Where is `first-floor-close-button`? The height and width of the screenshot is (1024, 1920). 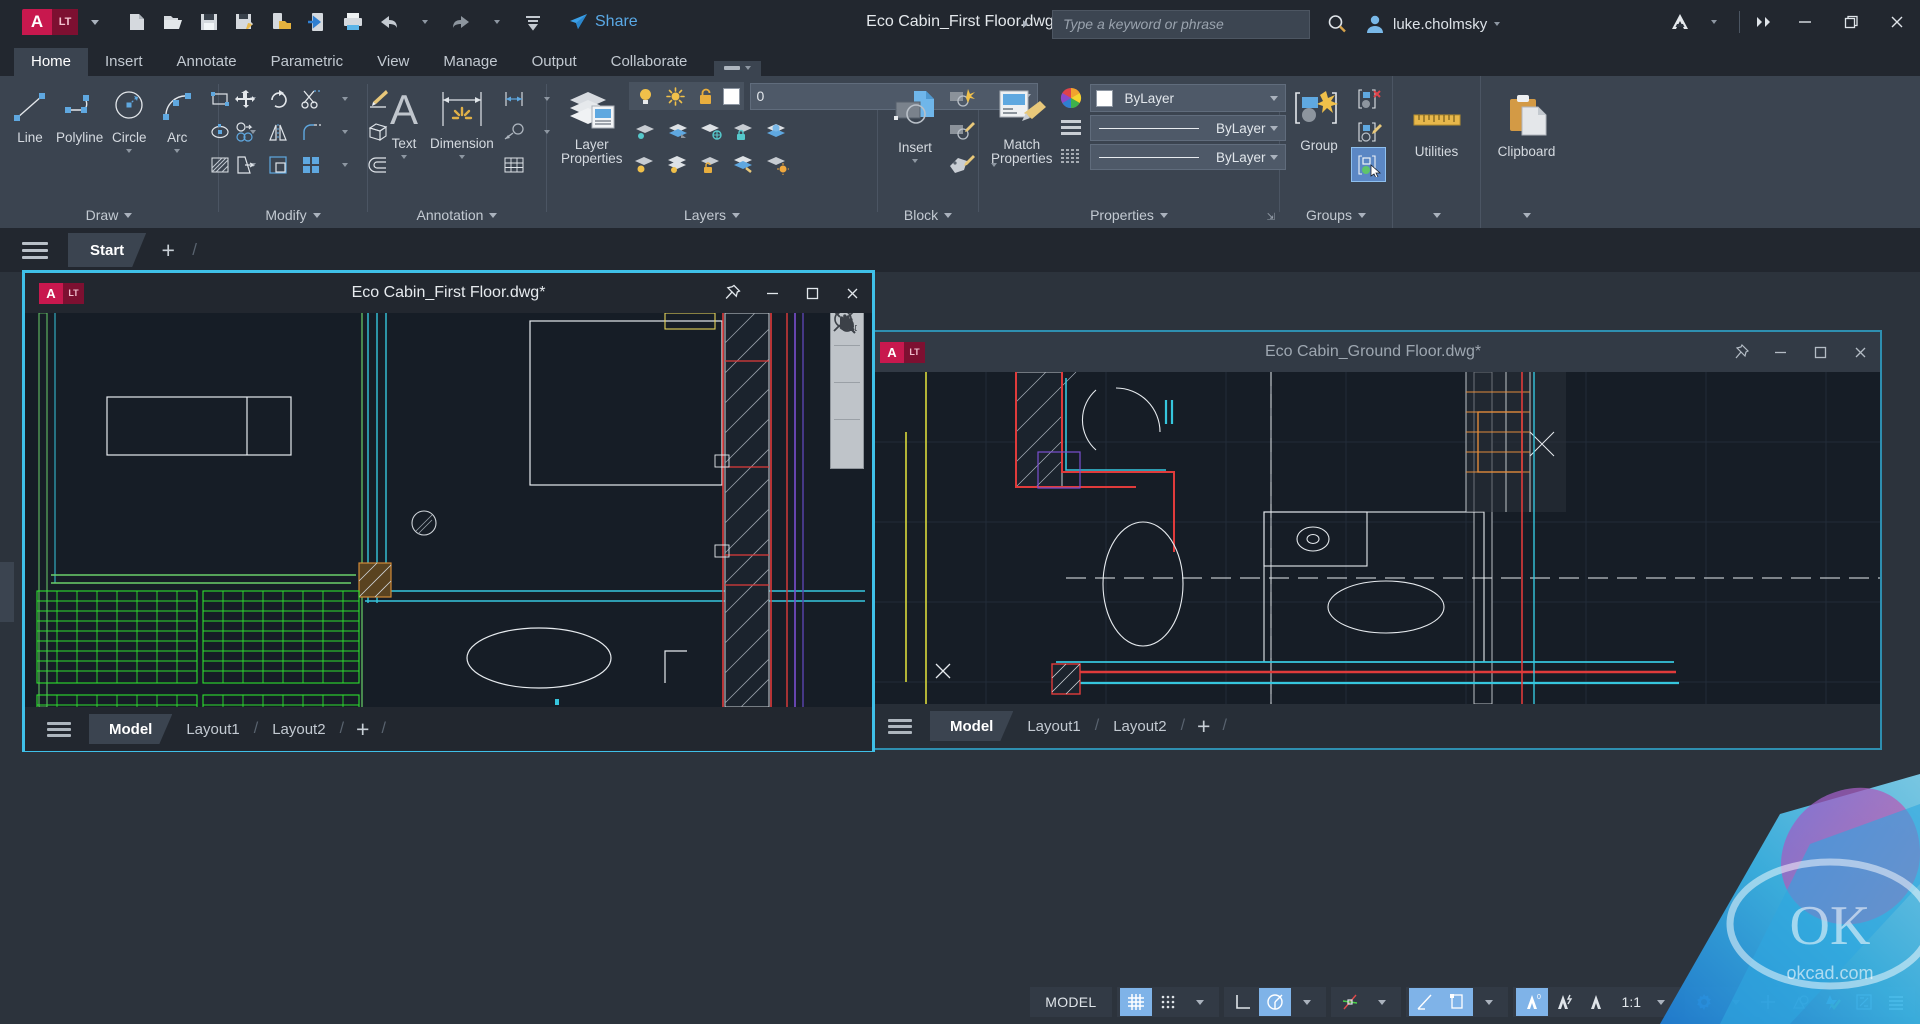
first-floor-close-button is located at coordinates (852, 293).